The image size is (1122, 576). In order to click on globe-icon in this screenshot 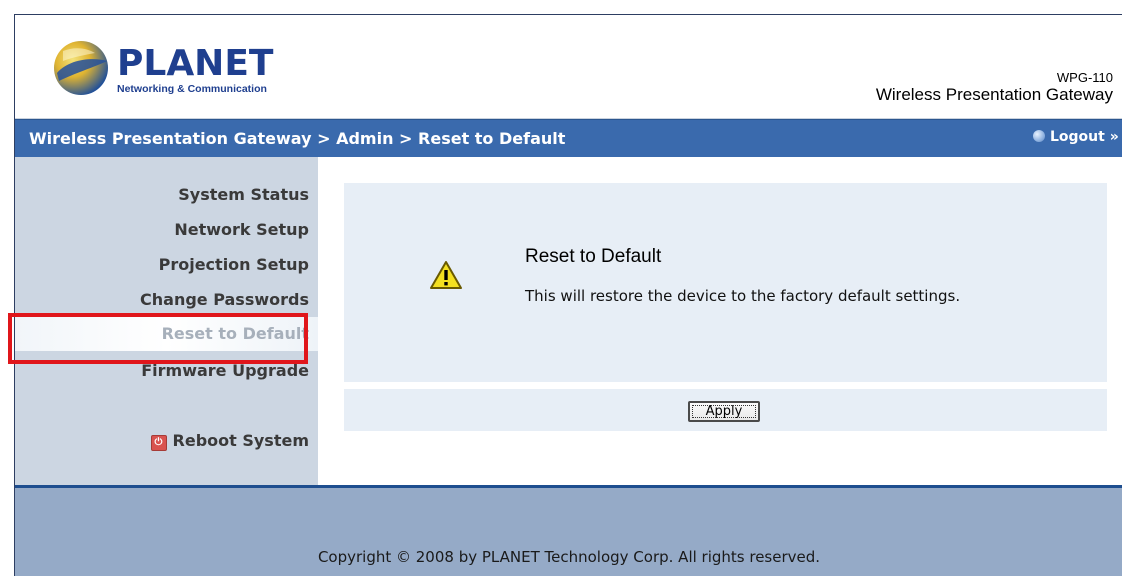, I will do `click(1039, 136)`.